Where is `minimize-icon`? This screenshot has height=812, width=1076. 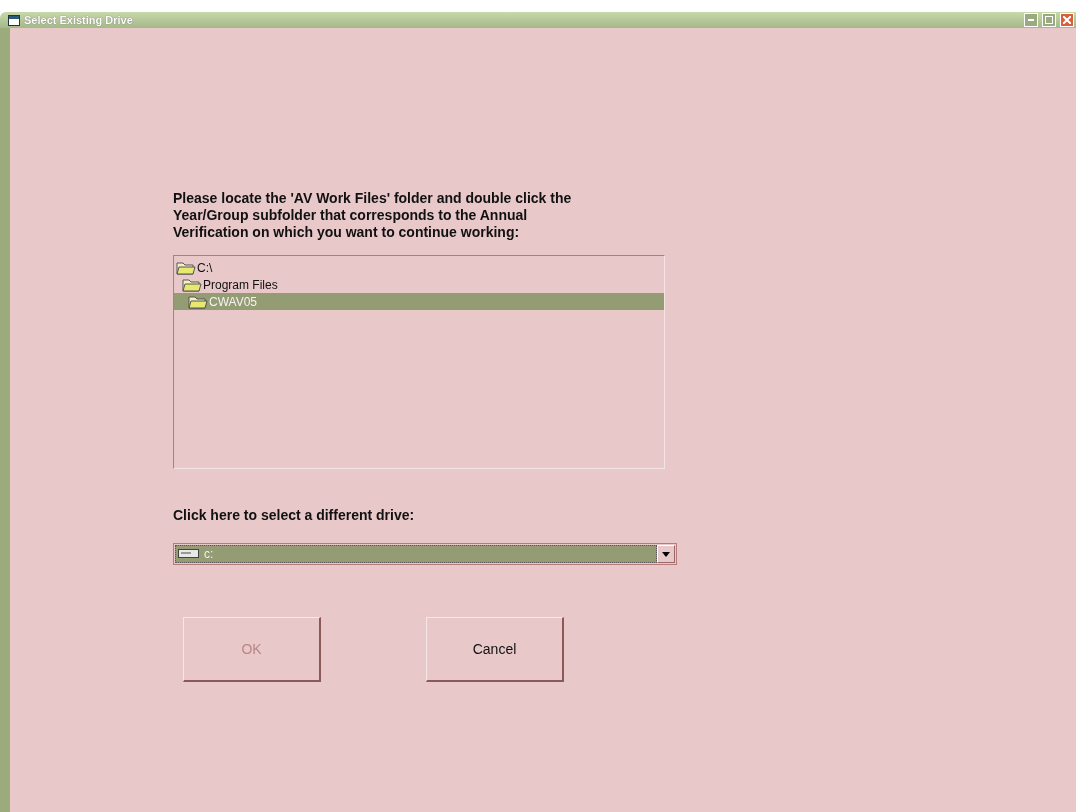 minimize-icon is located at coordinates (1031, 20).